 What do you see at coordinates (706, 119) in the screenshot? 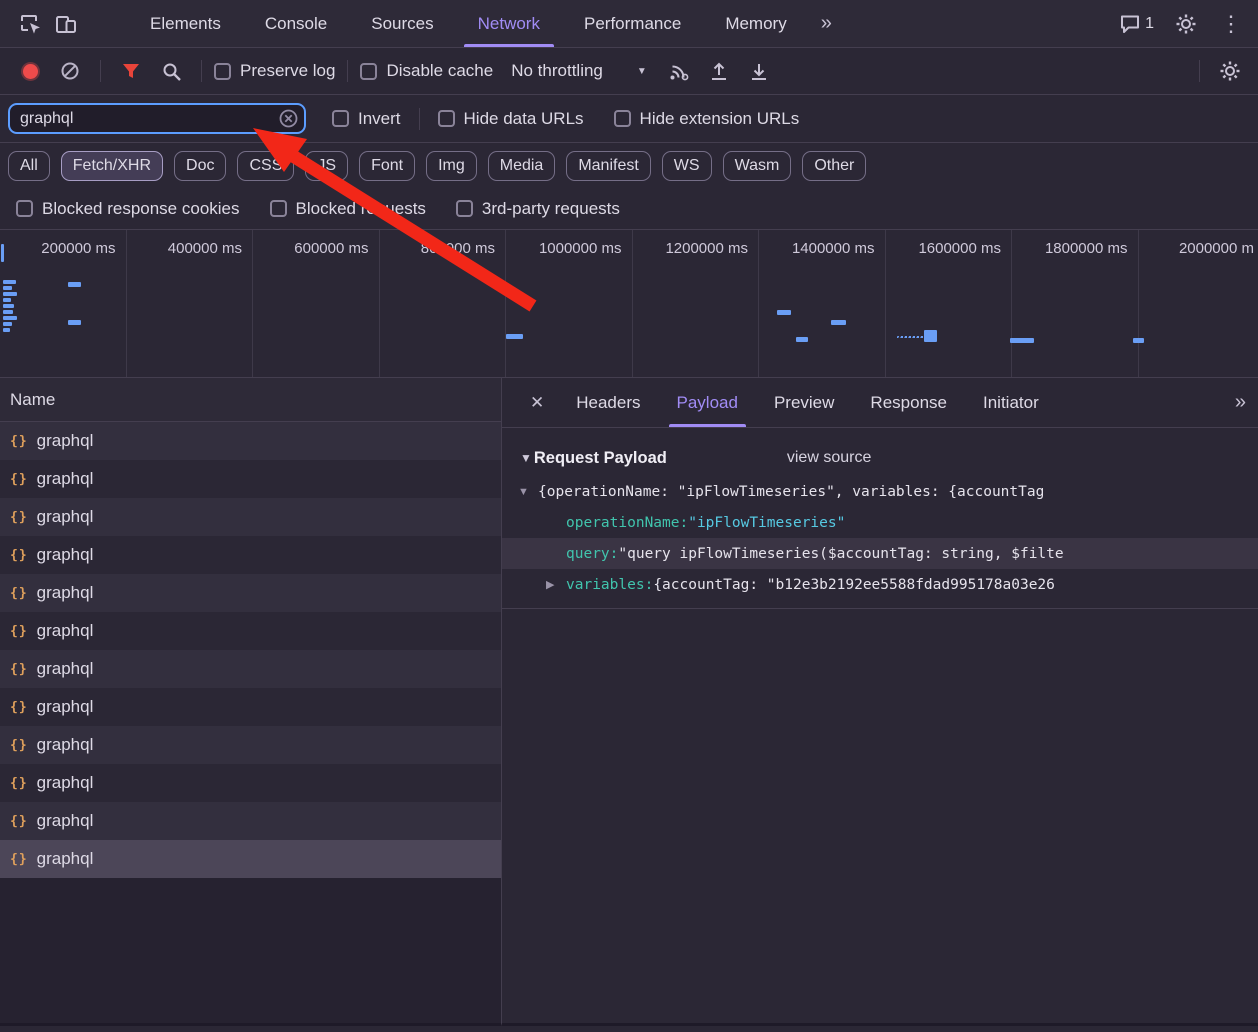
I see `hide-extension-urls-checkbox: Hide extension URLs` at bounding box center [706, 119].